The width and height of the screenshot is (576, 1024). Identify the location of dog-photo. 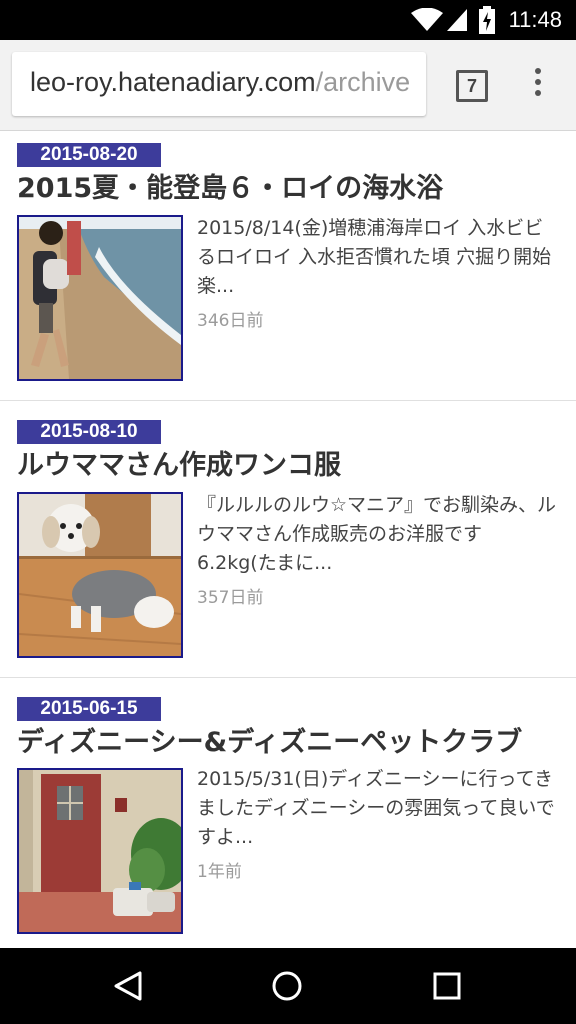
(100, 575).